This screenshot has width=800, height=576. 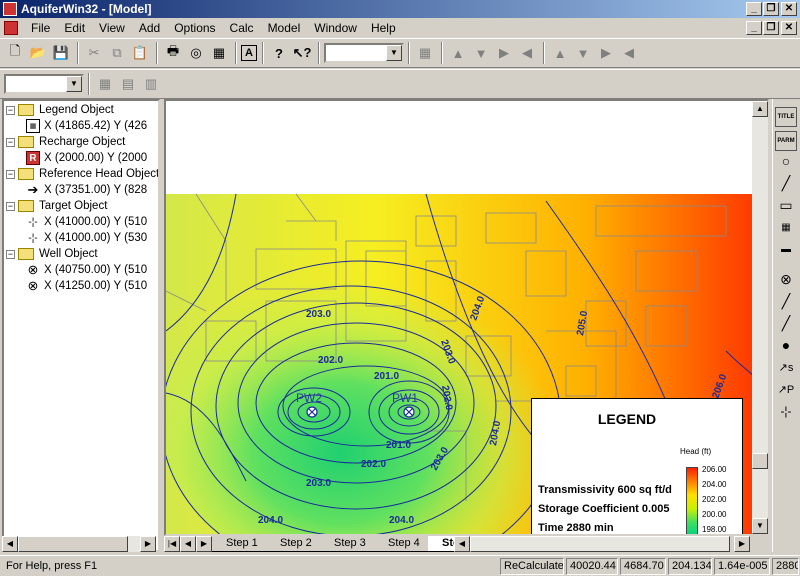 What do you see at coordinates (74, 28) in the screenshot?
I see `menu-edit: Edit` at bounding box center [74, 28].